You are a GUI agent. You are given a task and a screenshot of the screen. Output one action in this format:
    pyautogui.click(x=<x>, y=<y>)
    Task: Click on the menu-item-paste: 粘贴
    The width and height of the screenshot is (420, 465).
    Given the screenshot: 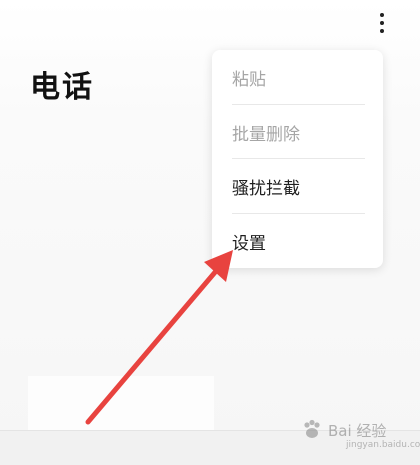 What is the action you would take?
    pyautogui.click(x=249, y=79)
    